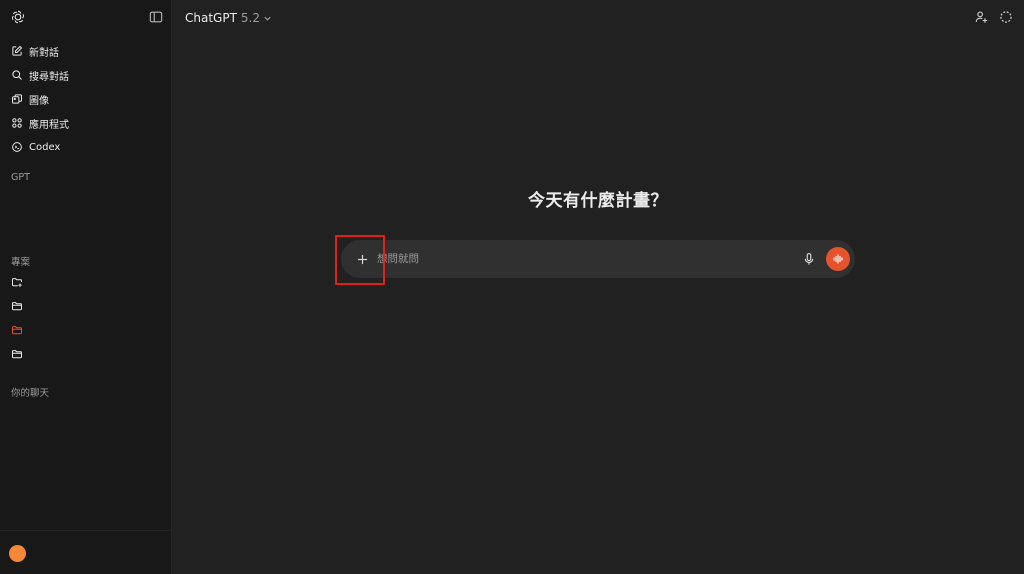  What do you see at coordinates (21, 262) in the screenshot?
I see `section-label-projects: 專案` at bounding box center [21, 262].